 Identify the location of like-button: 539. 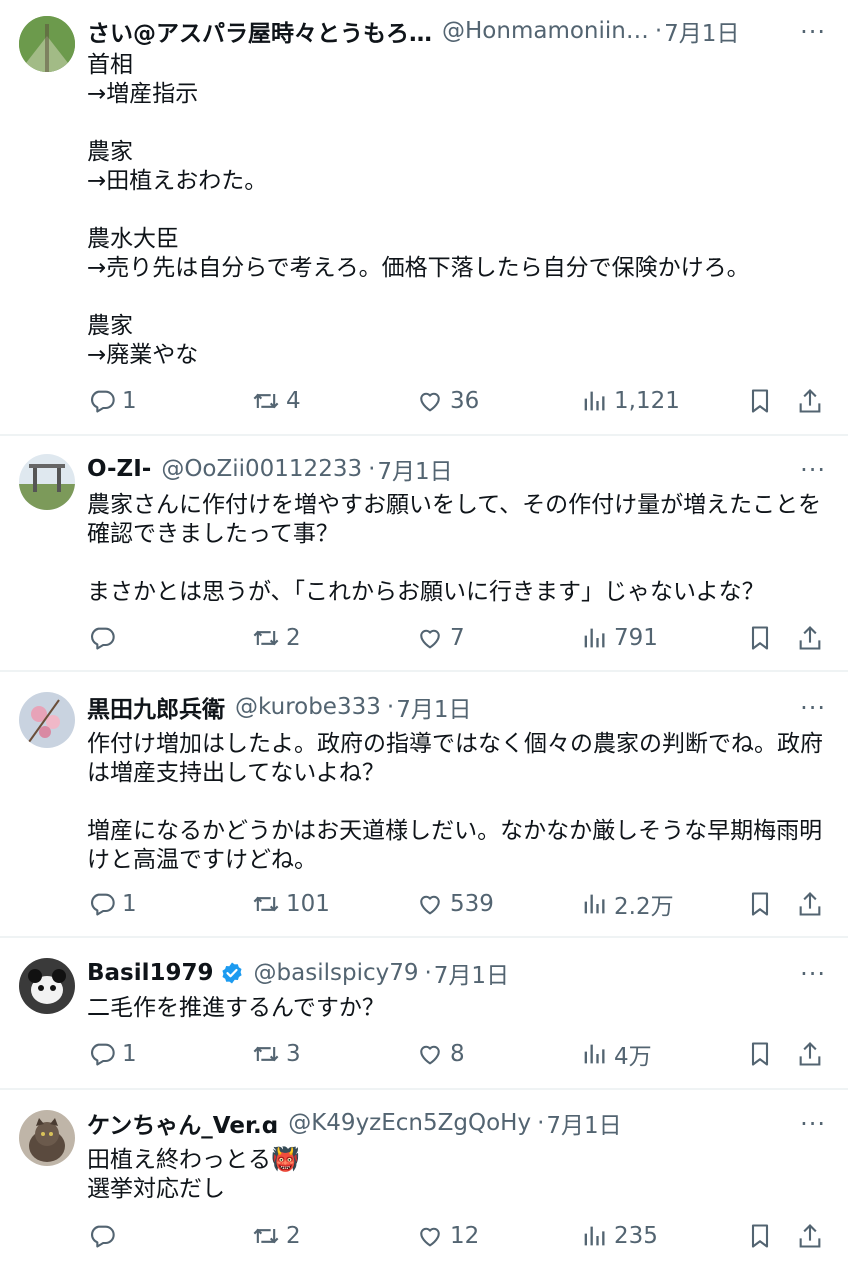
(455, 904).